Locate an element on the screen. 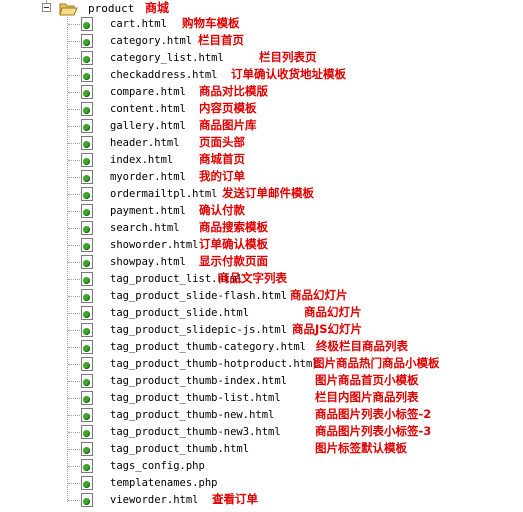 This screenshot has height=512, width=523. file-row: index.html 商城首页 is located at coordinates (261, 160).